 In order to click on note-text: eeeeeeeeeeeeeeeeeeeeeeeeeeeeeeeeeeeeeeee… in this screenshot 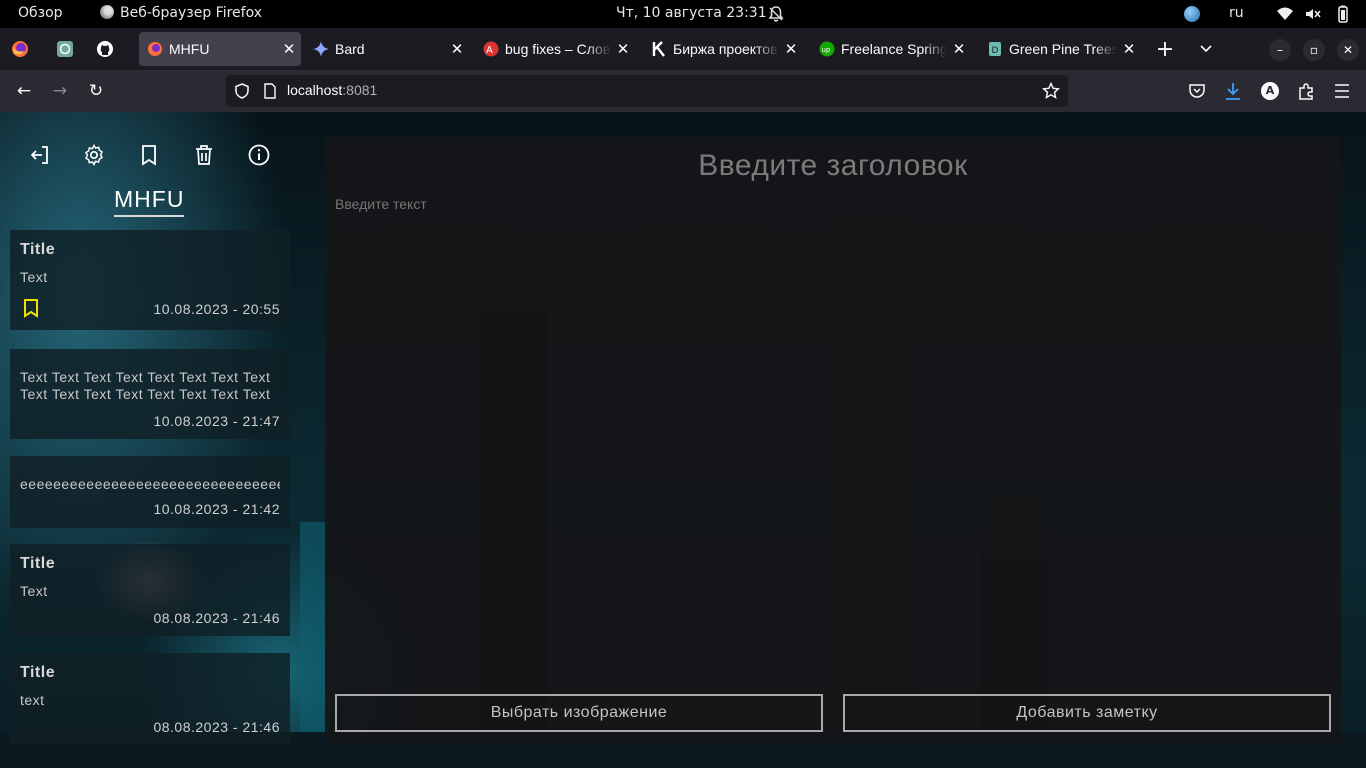, I will do `click(150, 484)`.